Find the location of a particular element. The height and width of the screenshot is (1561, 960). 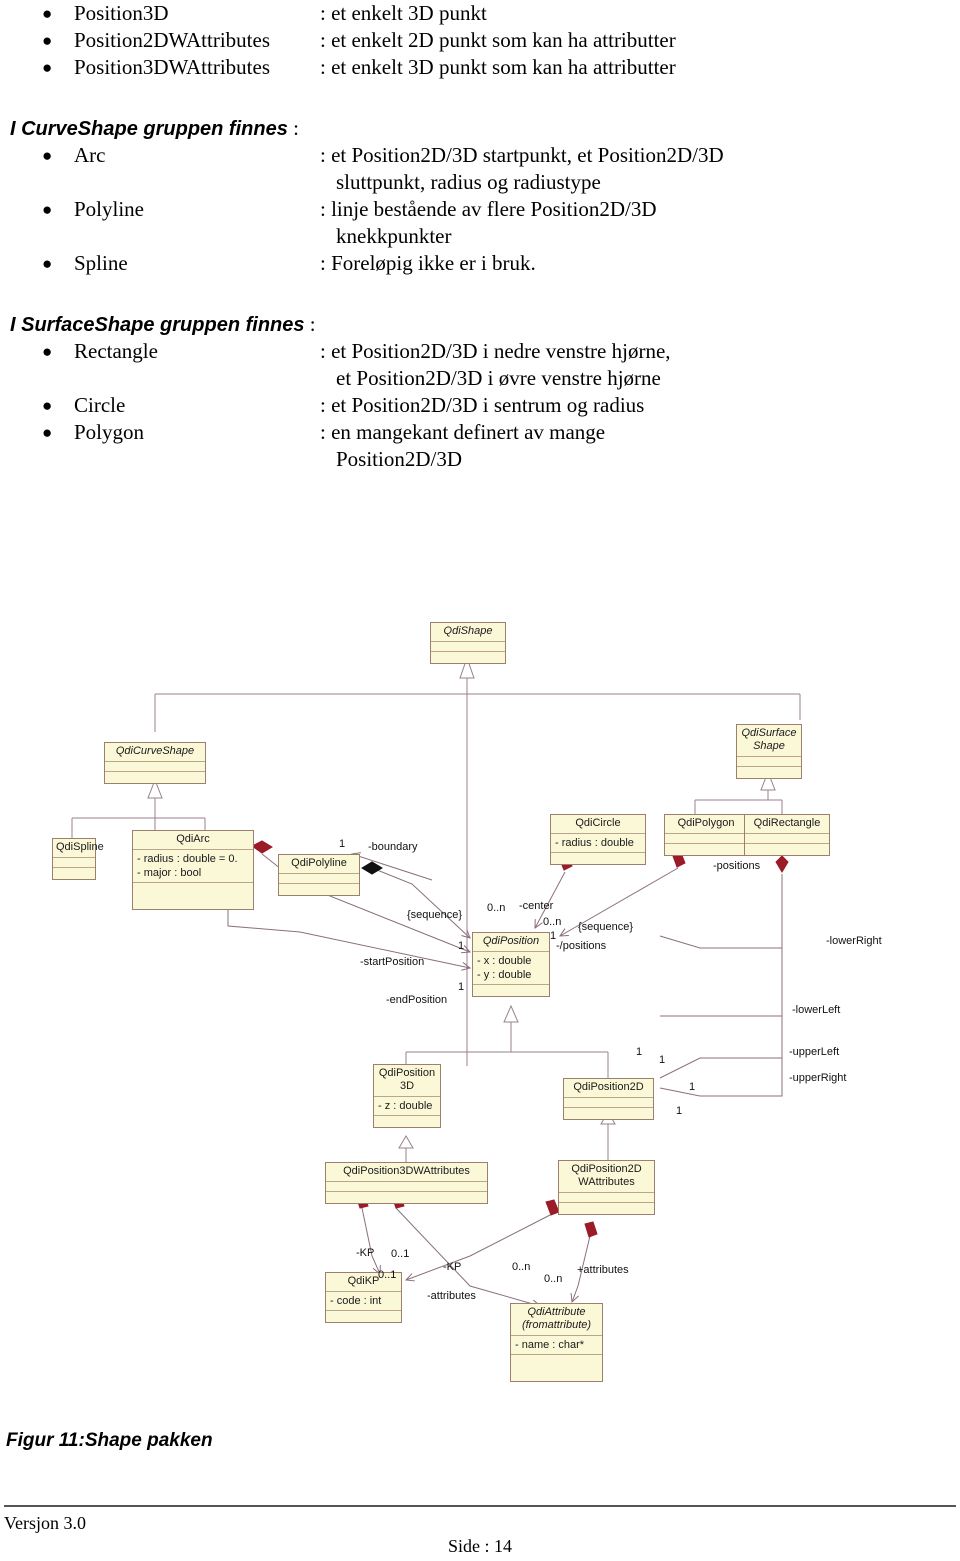

uml-class-qdispline: QdiSpline is located at coordinates (78, 859).